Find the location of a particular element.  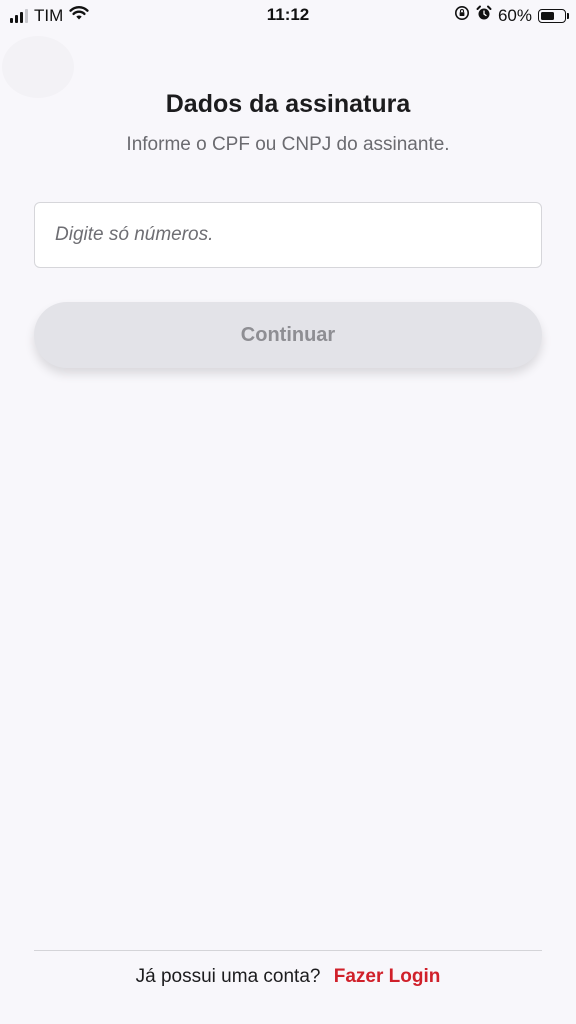

footer: Já possui uma conta? Fazer Login is located at coordinates (288, 977).